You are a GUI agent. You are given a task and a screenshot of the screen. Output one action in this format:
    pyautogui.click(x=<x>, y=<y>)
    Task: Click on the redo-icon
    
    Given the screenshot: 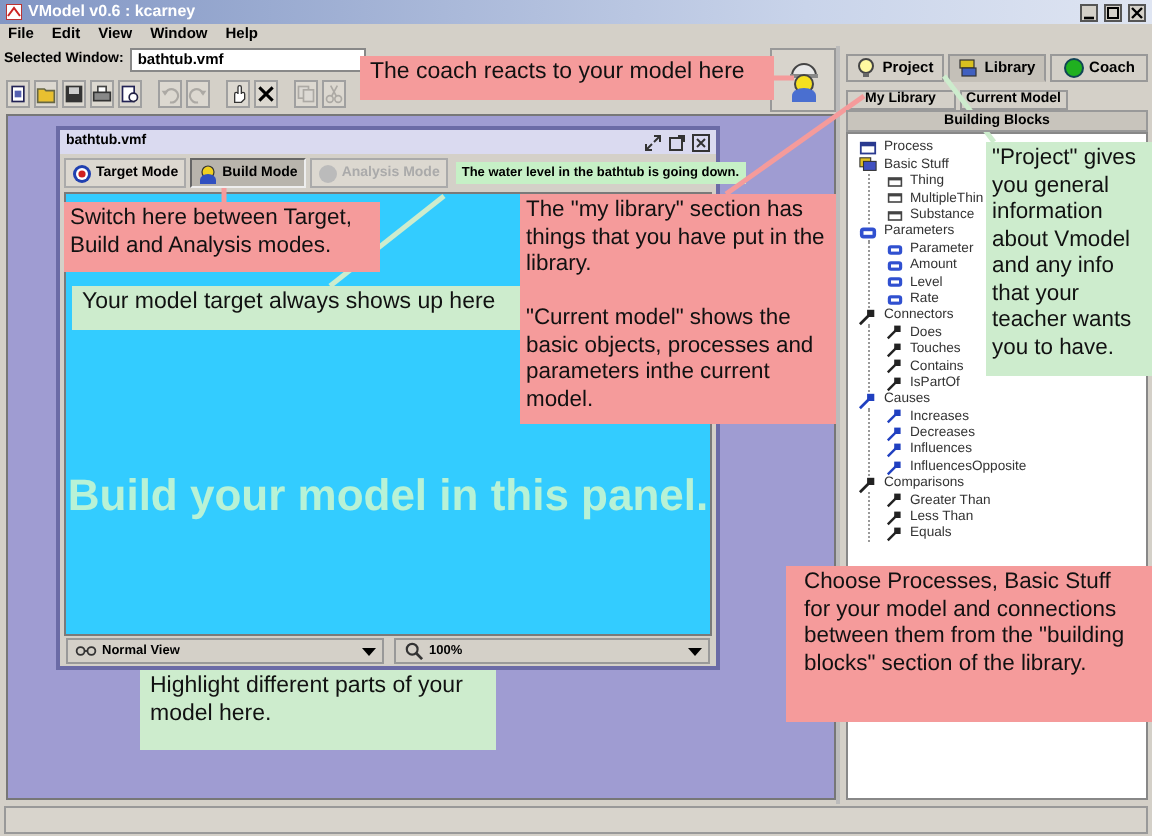 What is the action you would take?
    pyautogui.click(x=198, y=94)
    